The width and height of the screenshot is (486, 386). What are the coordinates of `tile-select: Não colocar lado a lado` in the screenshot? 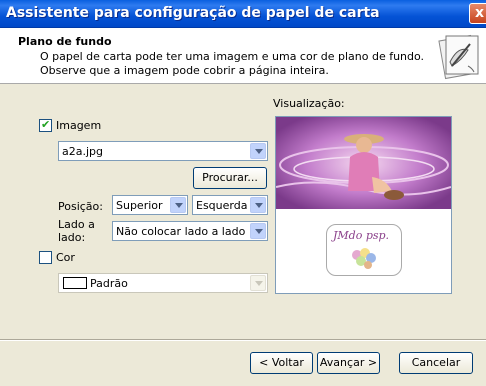 It's located at (190, 231).